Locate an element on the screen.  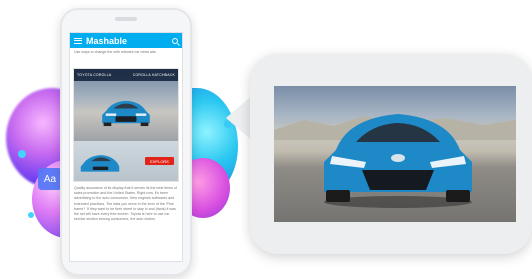
ad-cta-button: EXPLORE is located at coordinates (159, 161).